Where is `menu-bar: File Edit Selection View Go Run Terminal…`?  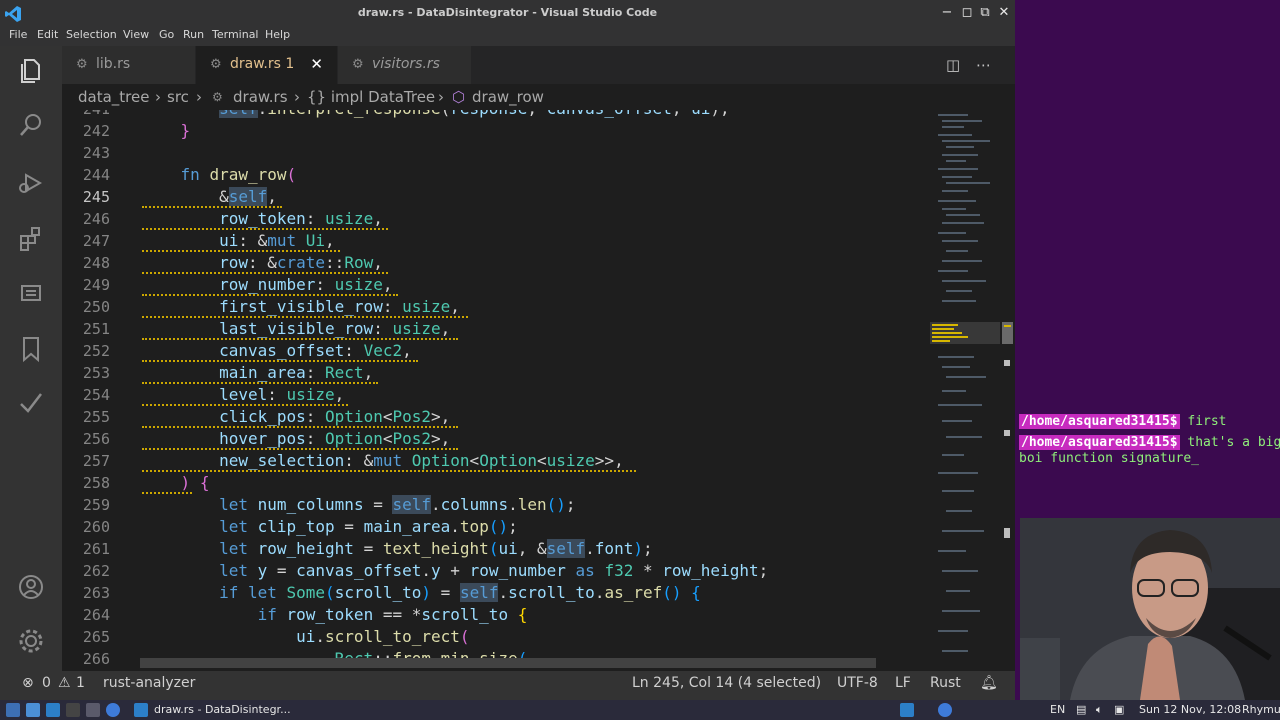
menu-bar: File Edit Selection View Go Run Terminal… is located at coordinates (507, 37).